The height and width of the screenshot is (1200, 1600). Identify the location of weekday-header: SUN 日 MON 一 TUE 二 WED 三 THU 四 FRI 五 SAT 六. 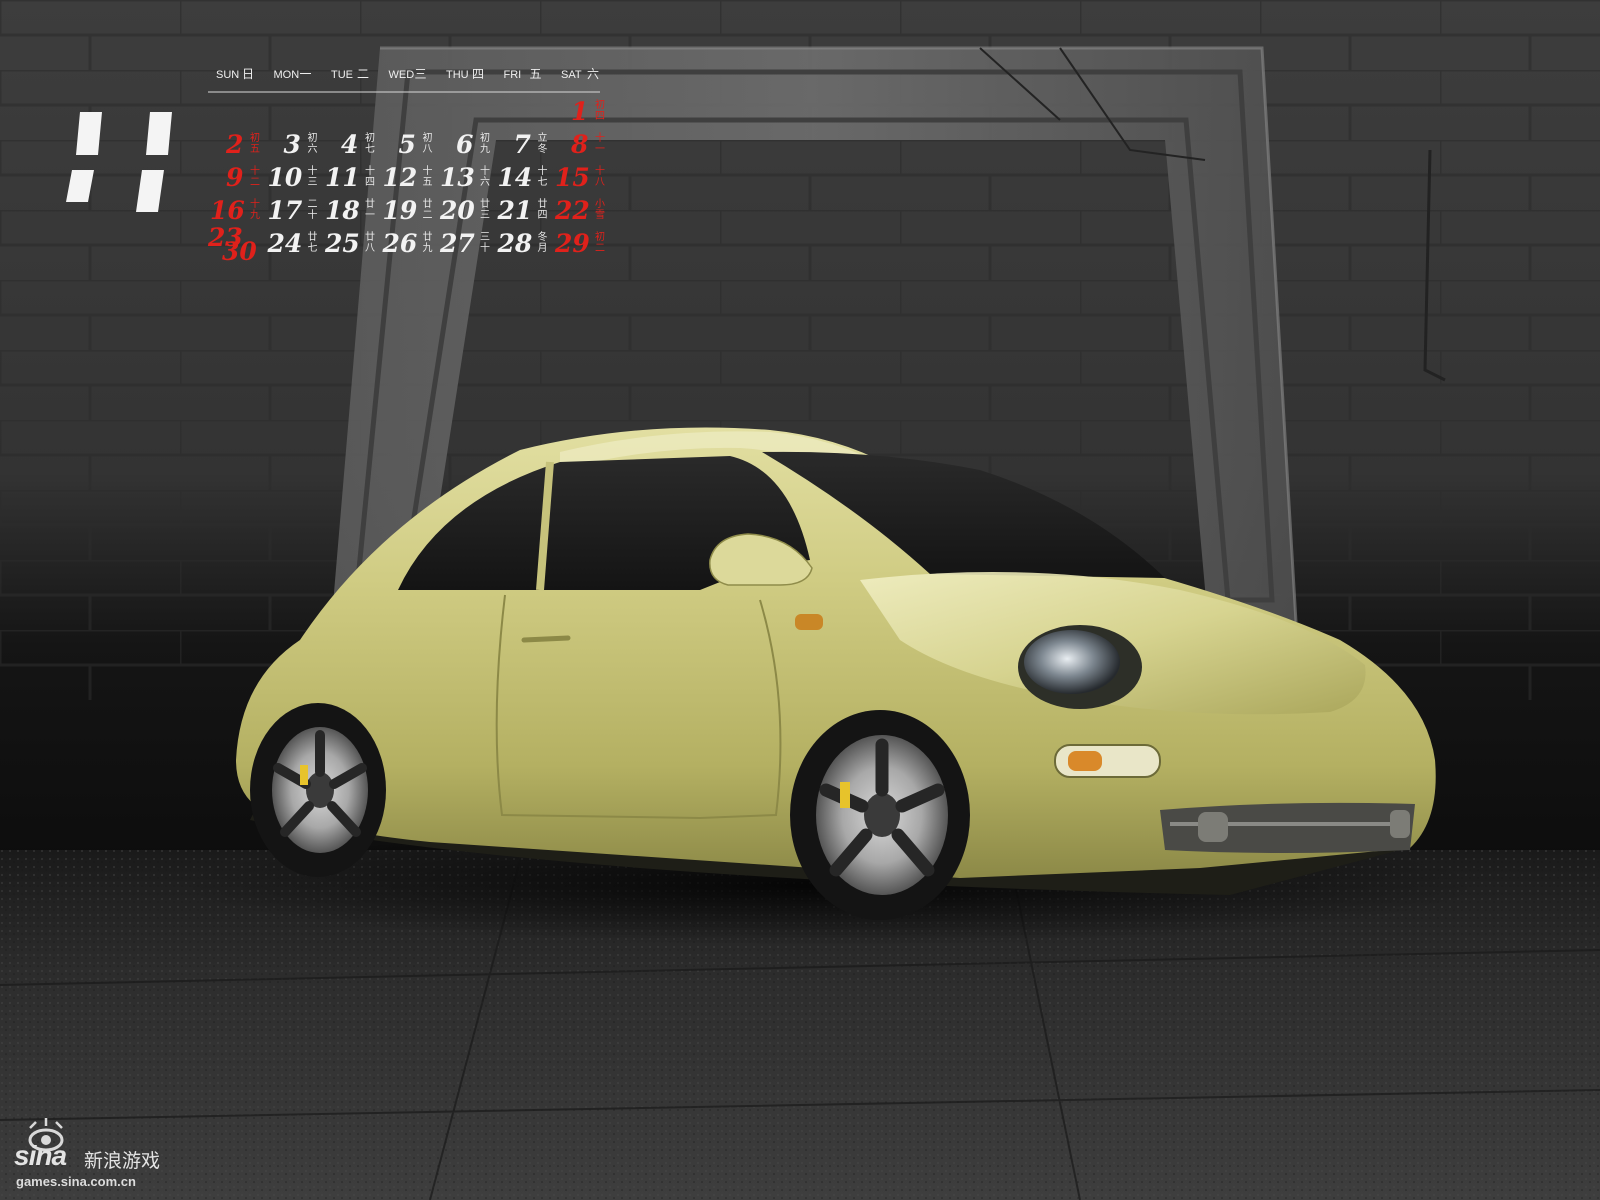
(407, 74).